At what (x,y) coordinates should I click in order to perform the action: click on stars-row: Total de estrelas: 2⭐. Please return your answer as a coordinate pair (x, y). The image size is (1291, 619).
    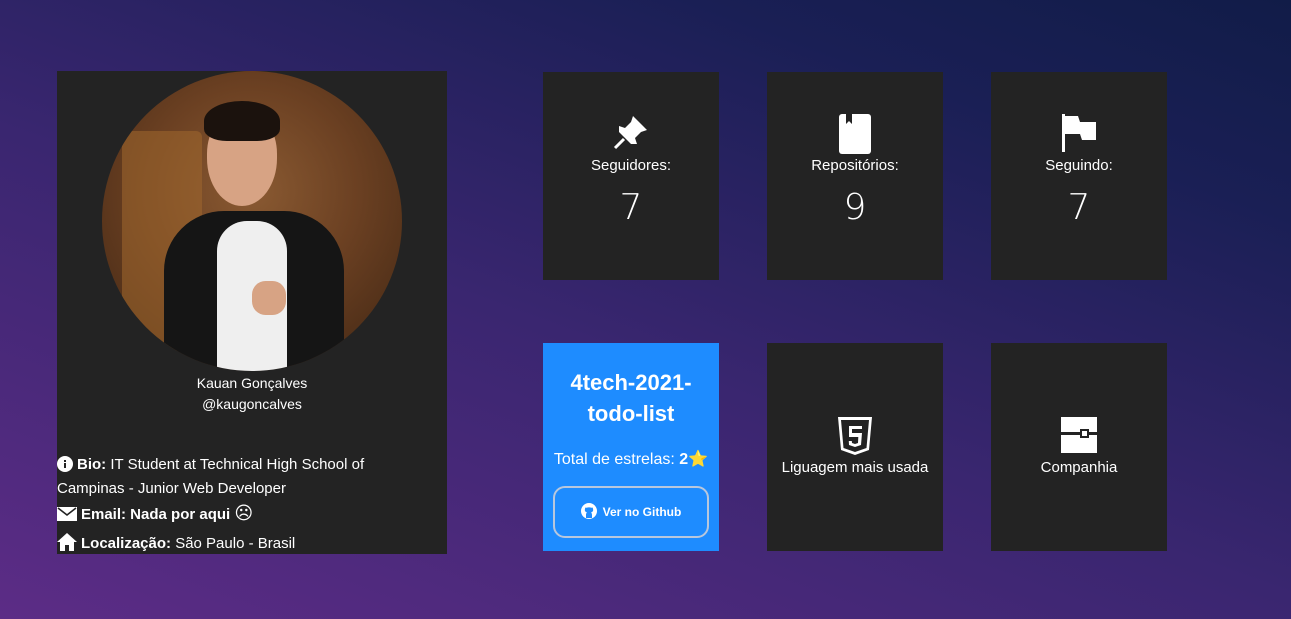
    Looking at the image, I should click on (631, 459).